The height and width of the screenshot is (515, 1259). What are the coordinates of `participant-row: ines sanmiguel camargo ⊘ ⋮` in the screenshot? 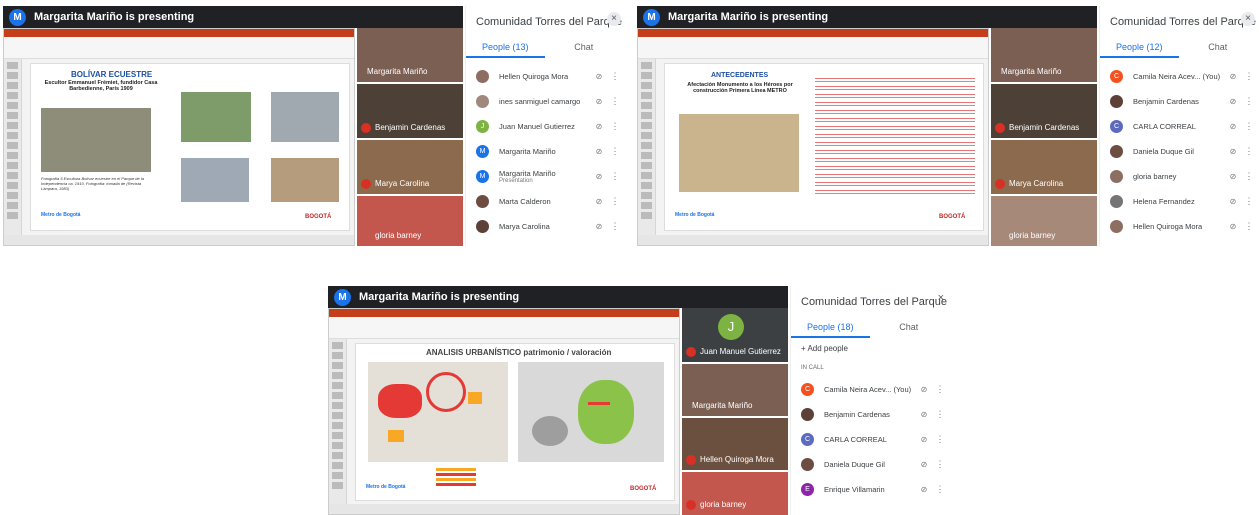 It's located at (544, 101).